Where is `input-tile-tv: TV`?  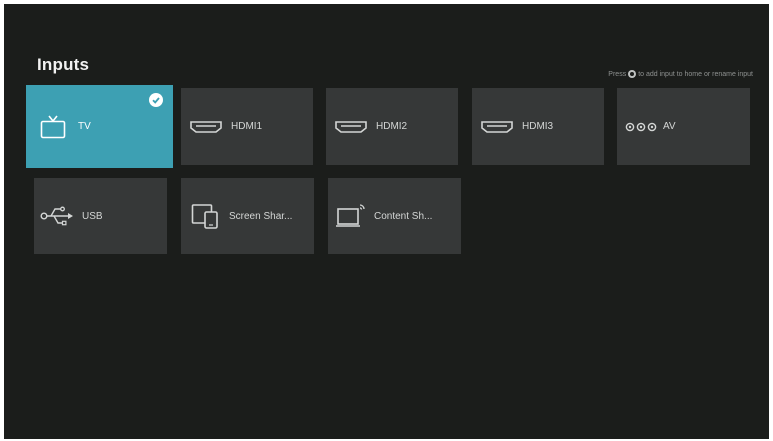 input-tile-tv: TV is located at coordinates (99, 126).